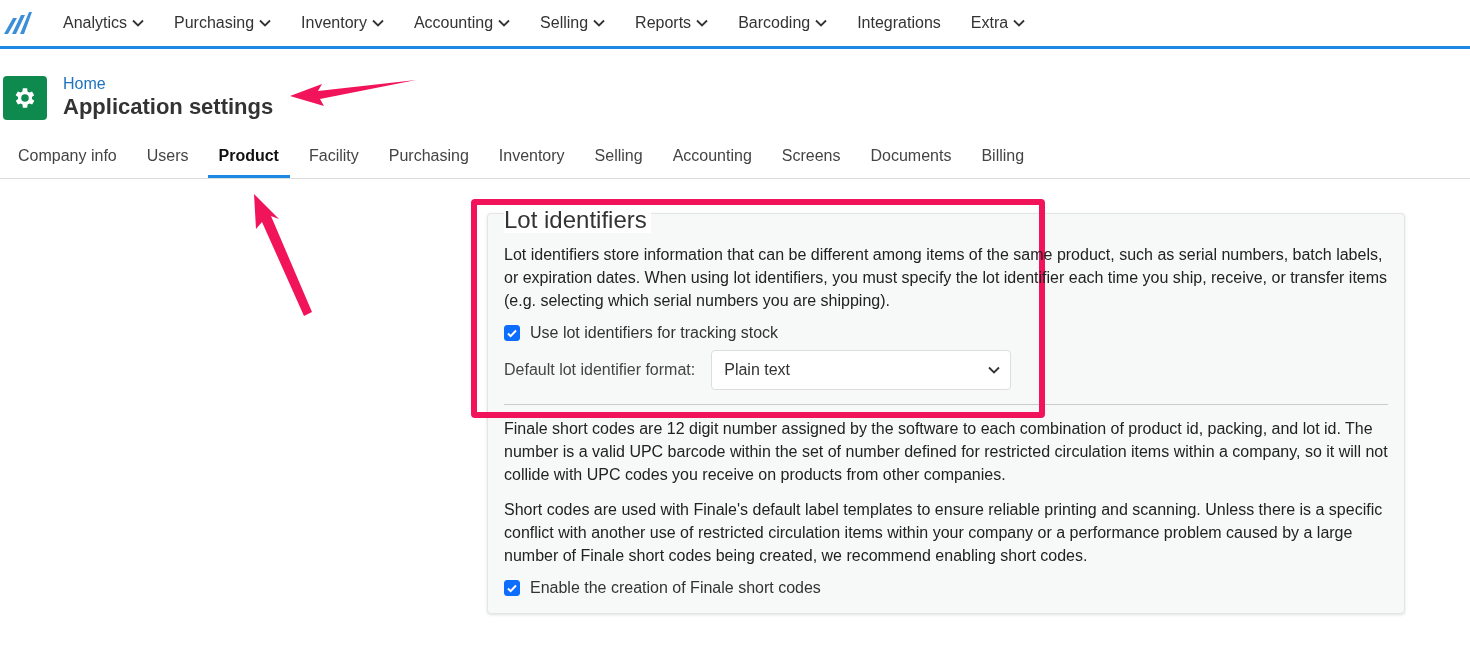 Image resolution: width=1470 pixels, height=654 pixels. Describe the element at coordinates (428, 162) in the screenshot. I see `settings-tab: Purchasing` at that location.